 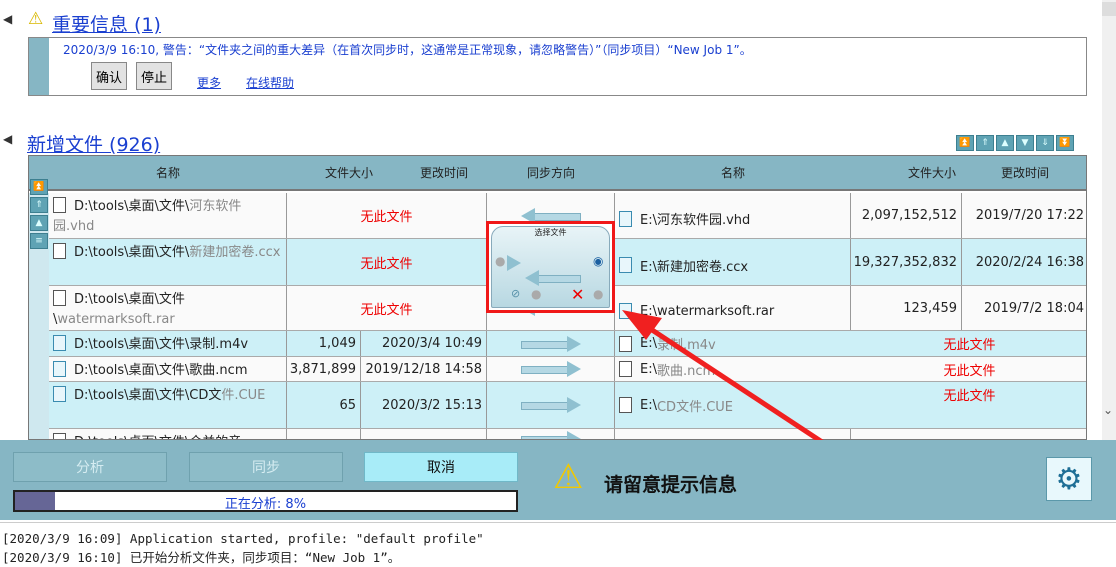 What do you see at coordinates (93, 143) in the screenshot?
I see `new-files-title: 新增文件 (926)` at bounding box center [93, 143].